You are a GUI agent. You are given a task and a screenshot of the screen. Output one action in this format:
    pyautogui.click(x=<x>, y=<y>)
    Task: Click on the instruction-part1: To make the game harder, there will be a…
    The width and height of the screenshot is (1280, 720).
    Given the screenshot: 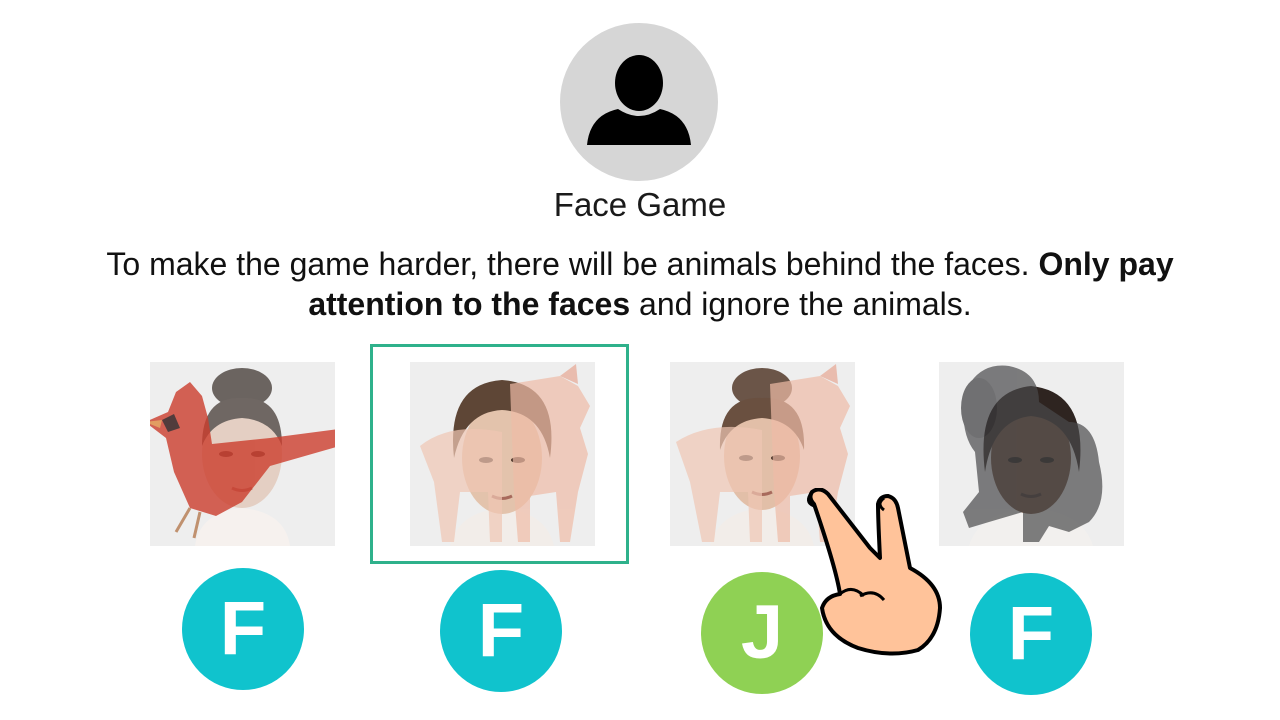 What is the action you would take?
    pyautogui.click(x=572, y=264)
    